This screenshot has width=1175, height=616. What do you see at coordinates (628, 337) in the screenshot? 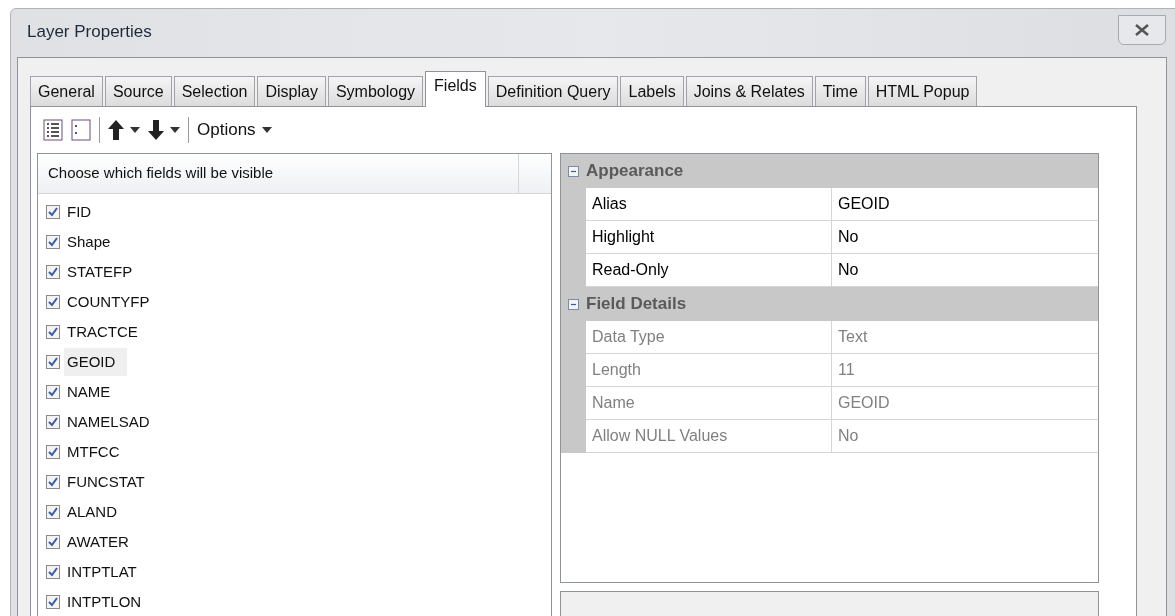
I see `property-name: Data Type` at bounding box center [628, 337].